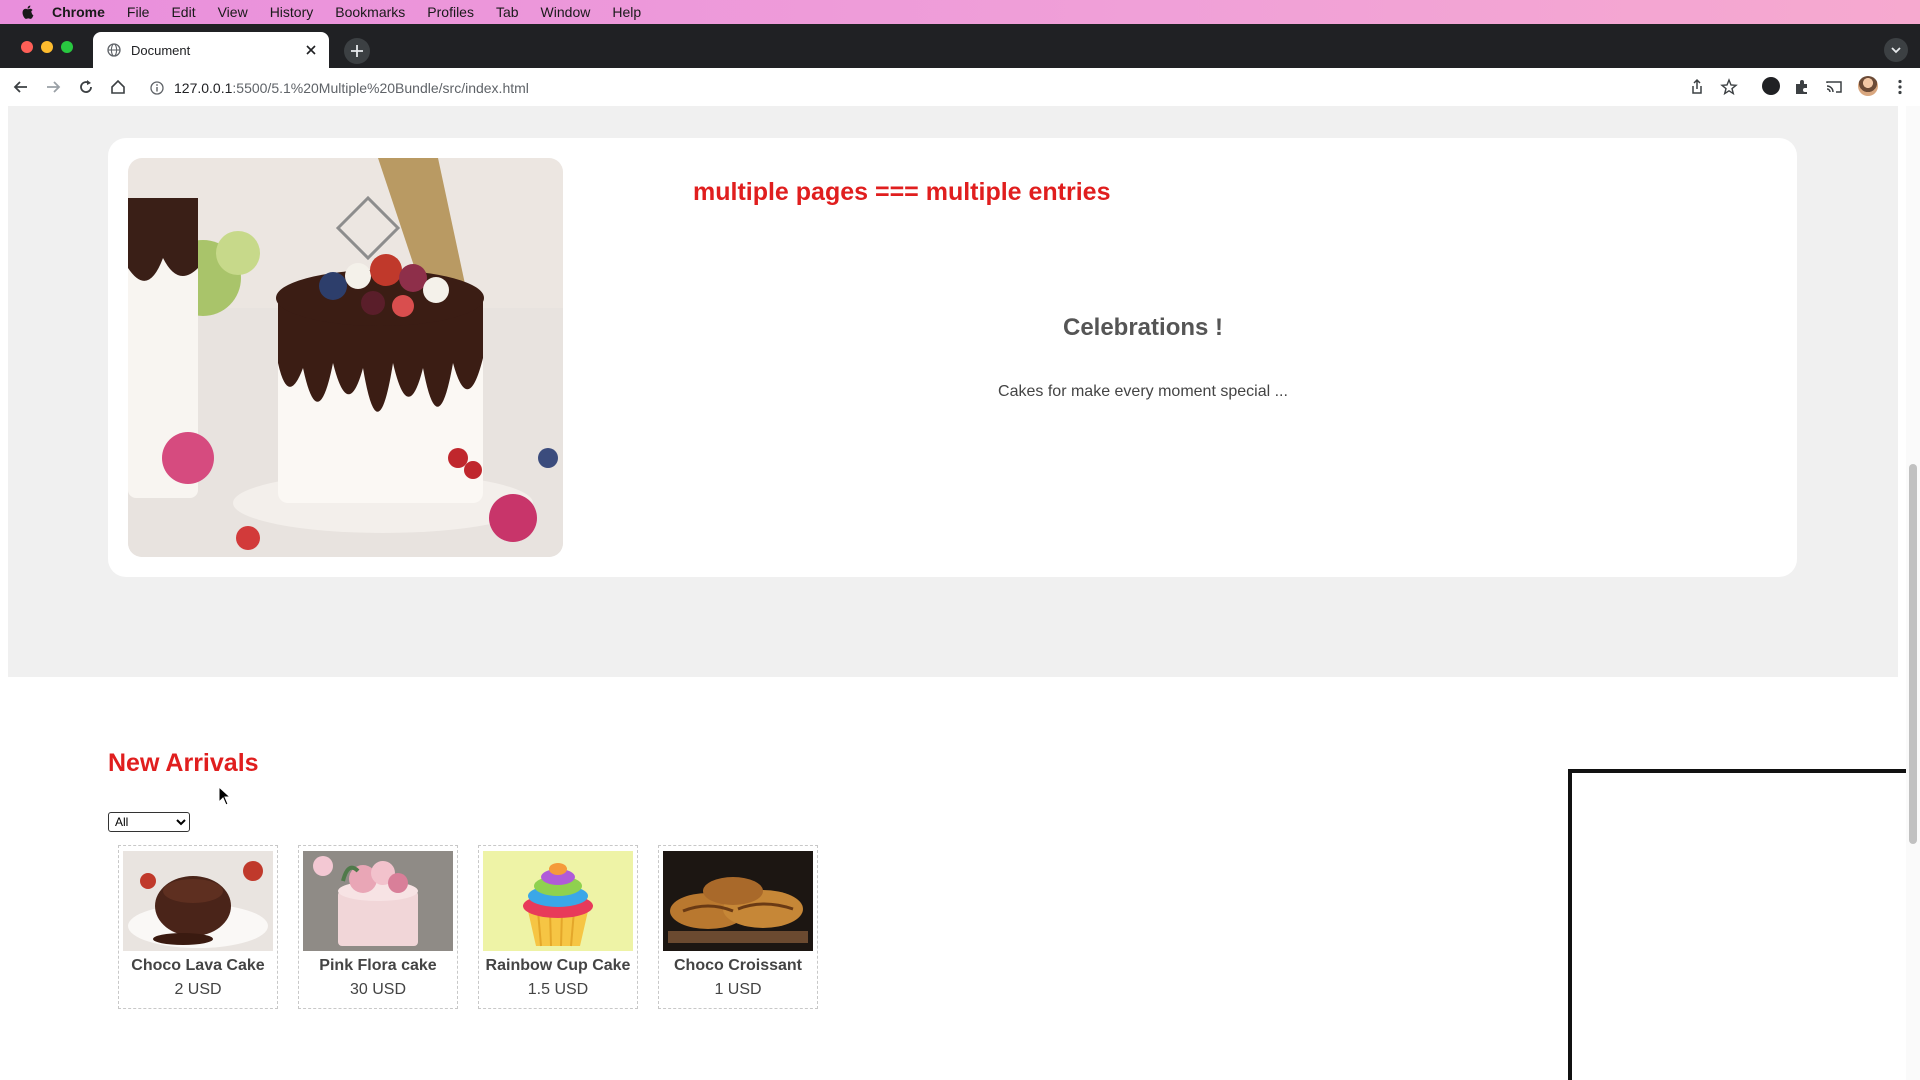 The image size is (1920, 1080). Describe the element at coordinates (566, 12) in the screenshot. I see `menu-window: Window` at that location.